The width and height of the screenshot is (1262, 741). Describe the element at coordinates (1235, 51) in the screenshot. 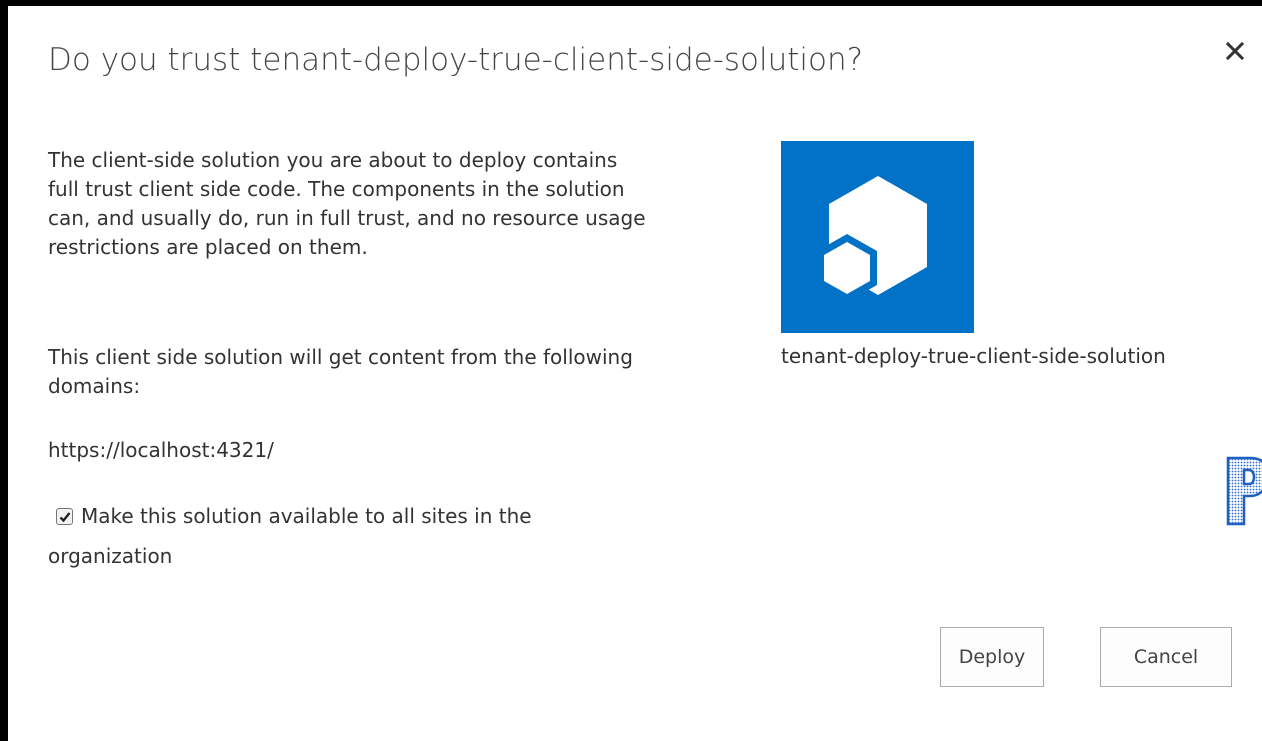

I see `close-icon` at that location.